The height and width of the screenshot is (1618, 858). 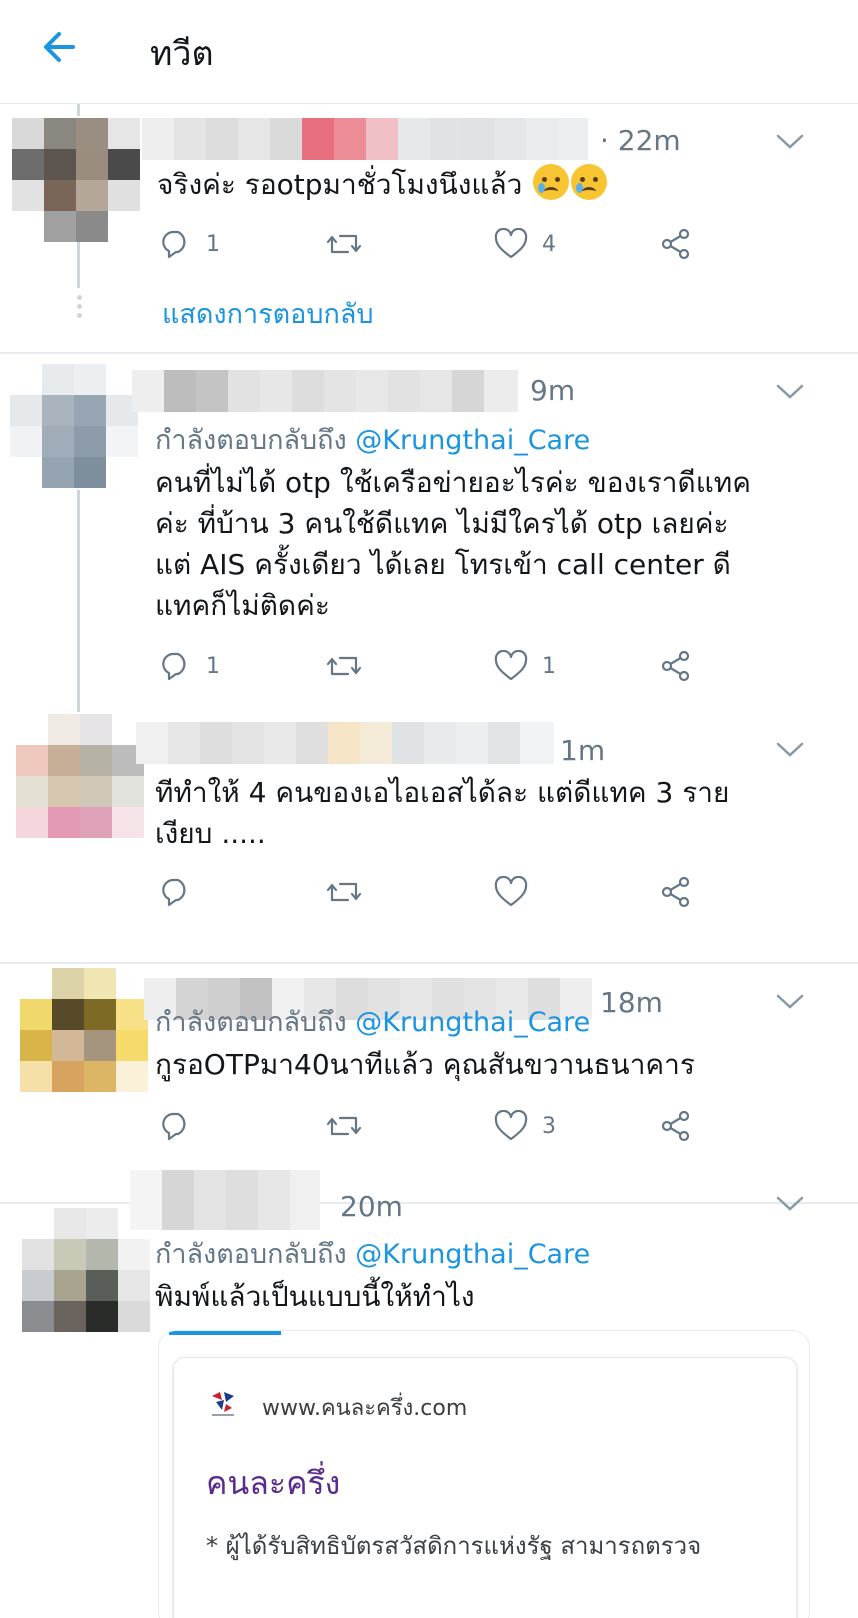 What do you see at coordinates (225, 1333) in the screenshot?
I see `card-loading-bar` at bounding box center [225, 1333].